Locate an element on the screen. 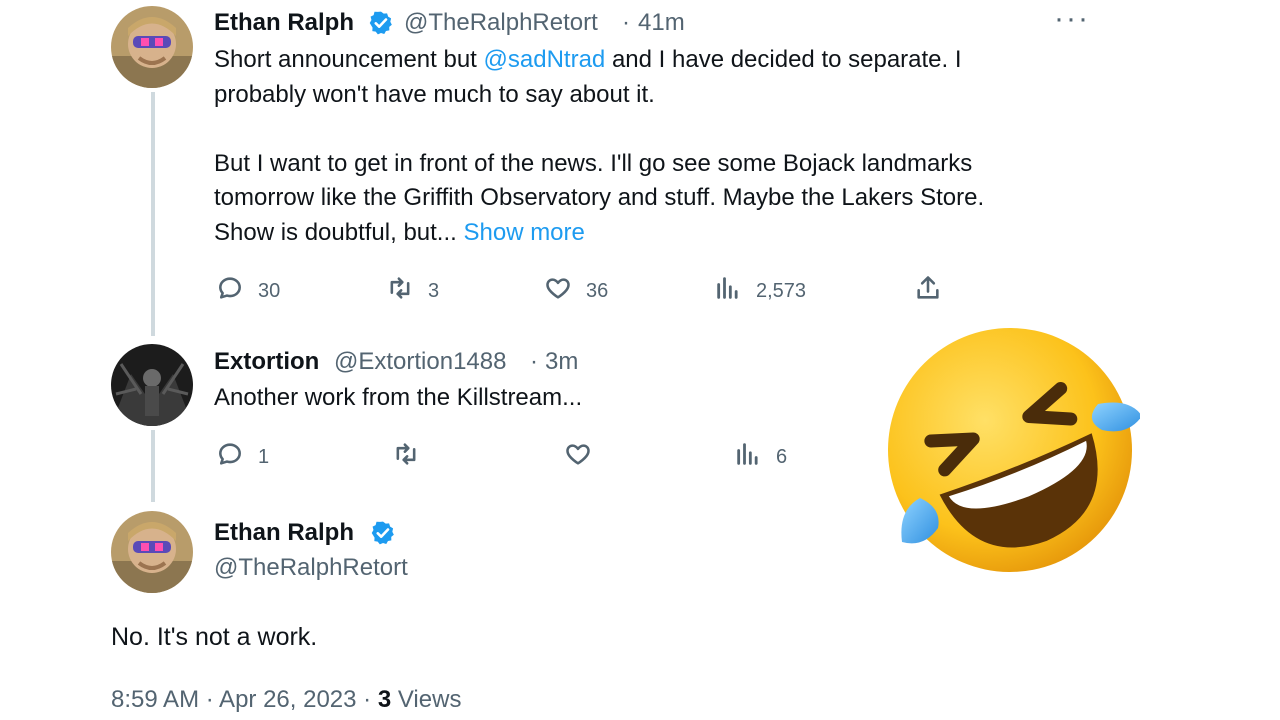 The image size is (1280, 720). rolling-on-floor-laughing-emoji is located at coordinates (1011, 450).